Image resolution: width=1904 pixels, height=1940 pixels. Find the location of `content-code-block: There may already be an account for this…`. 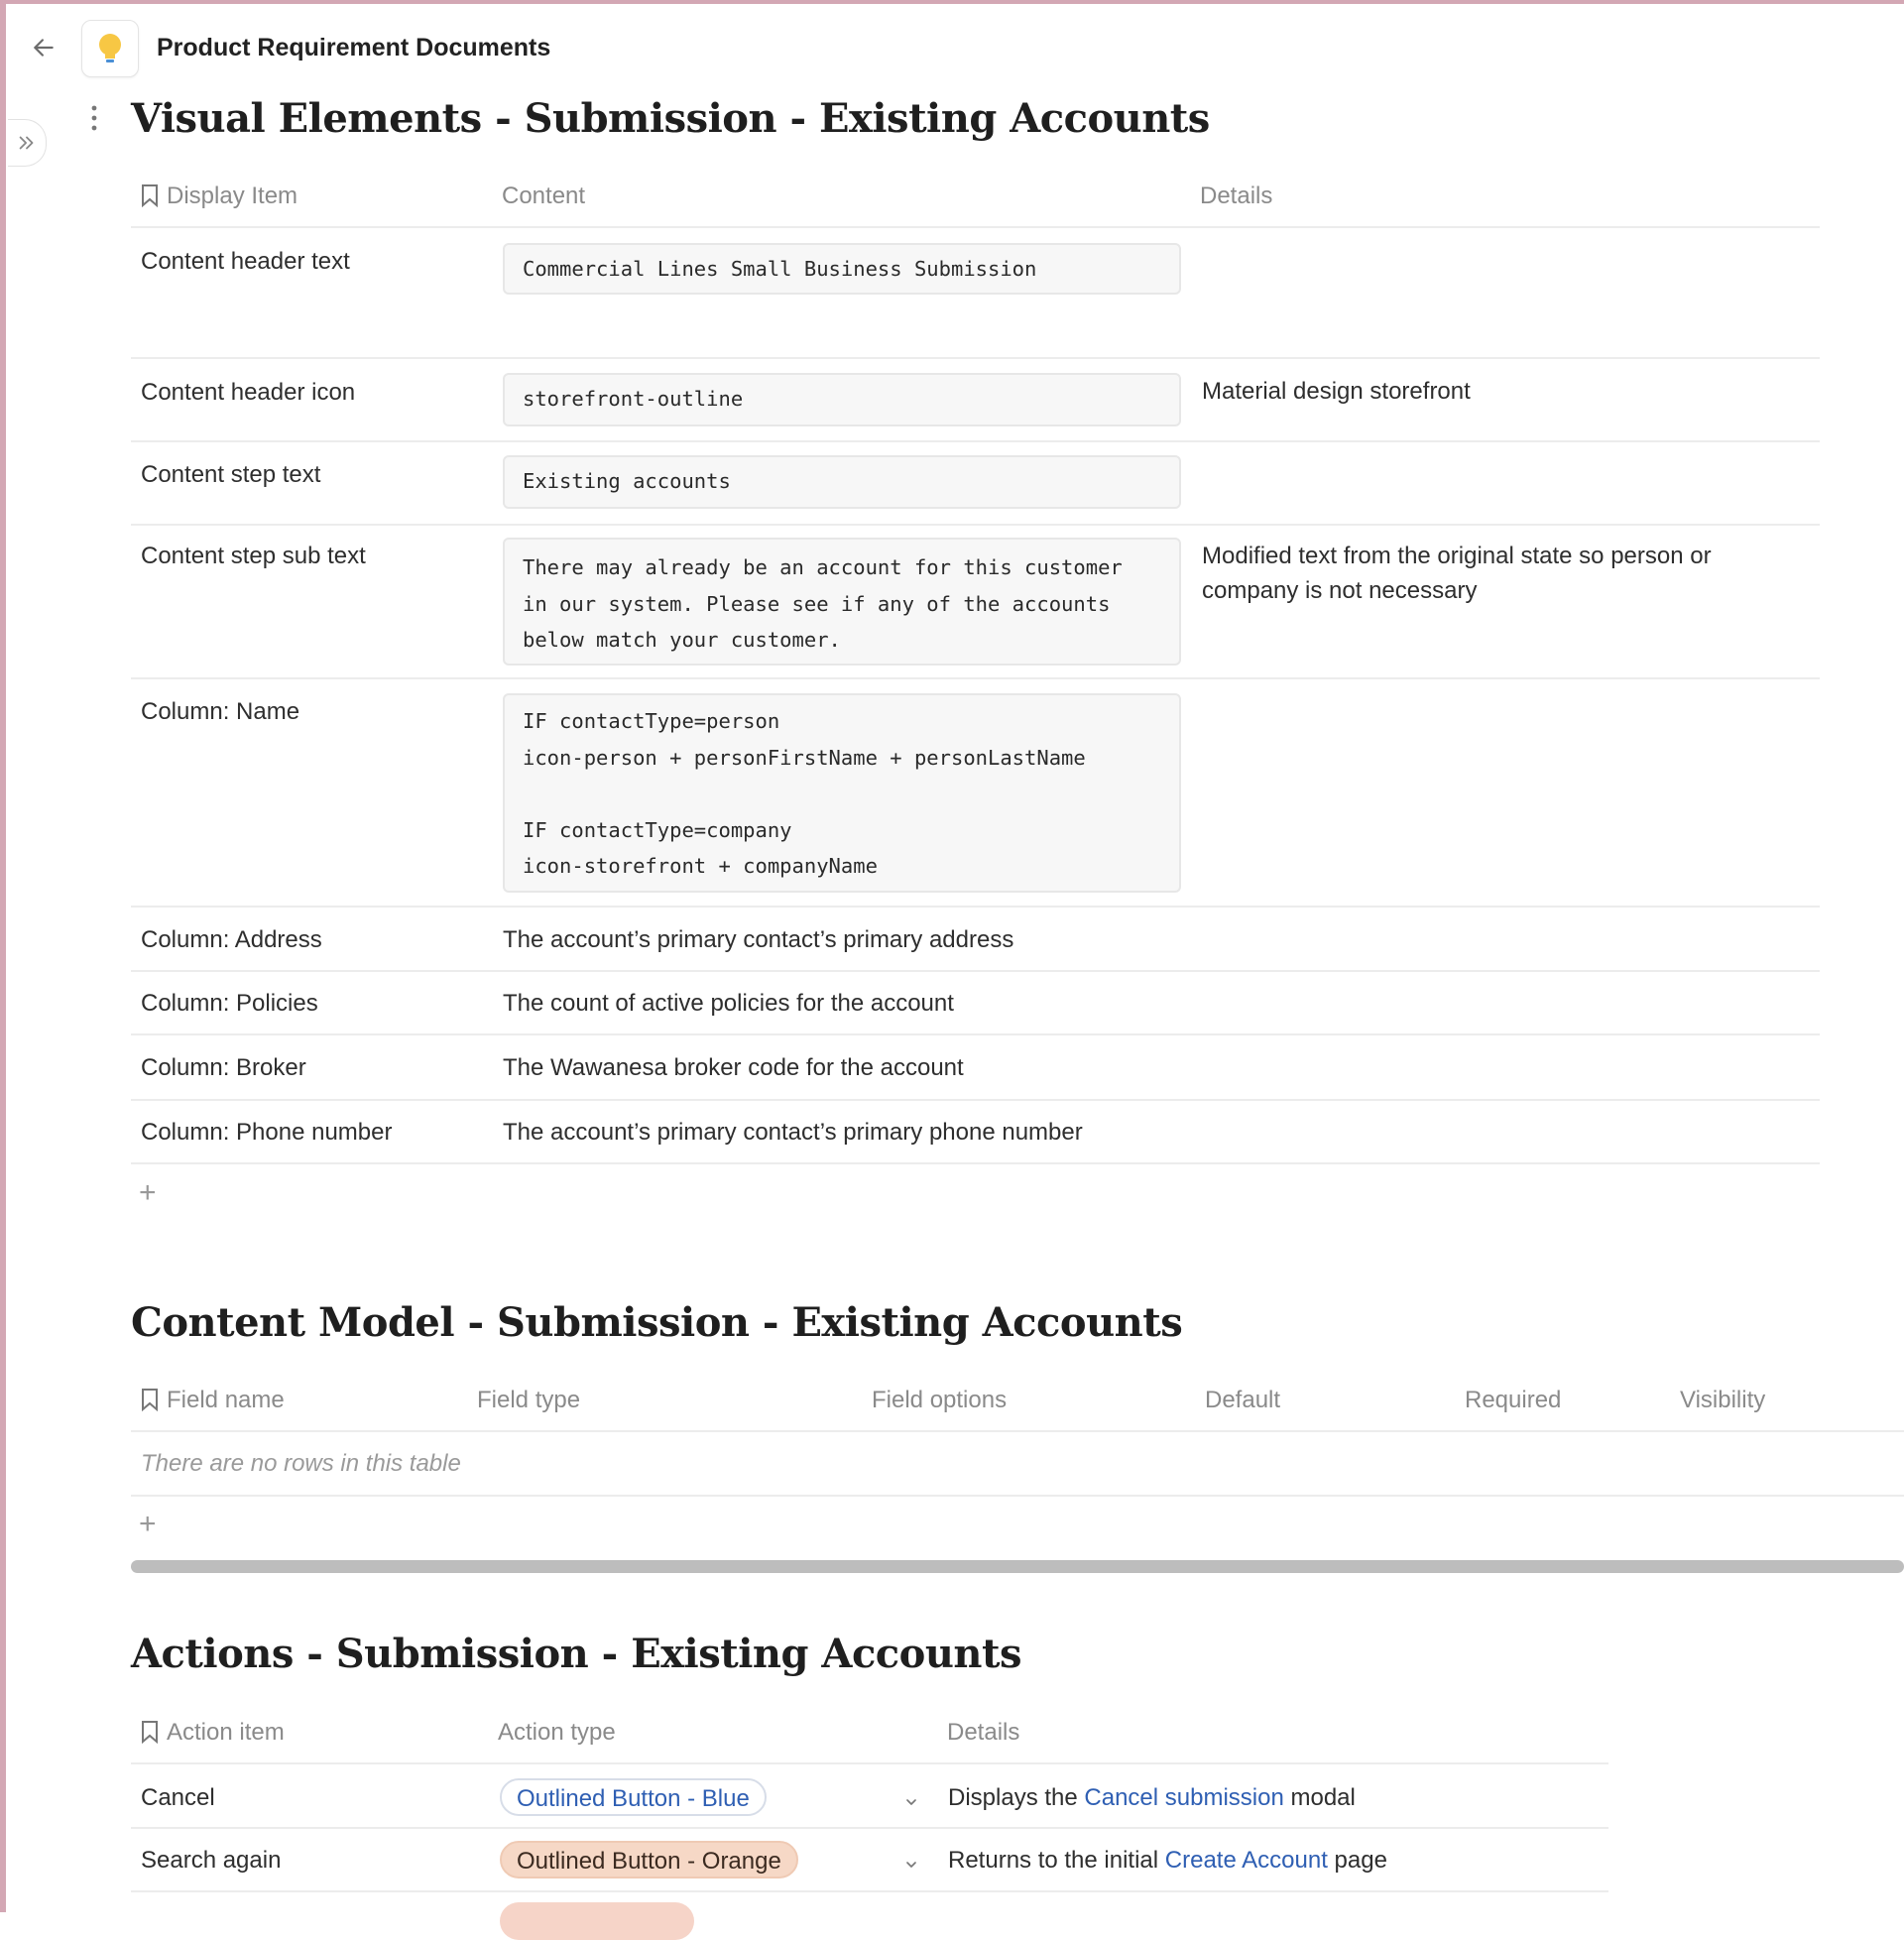

content-code-block: There may already be an account for this… is located at coordinates (842, 602).